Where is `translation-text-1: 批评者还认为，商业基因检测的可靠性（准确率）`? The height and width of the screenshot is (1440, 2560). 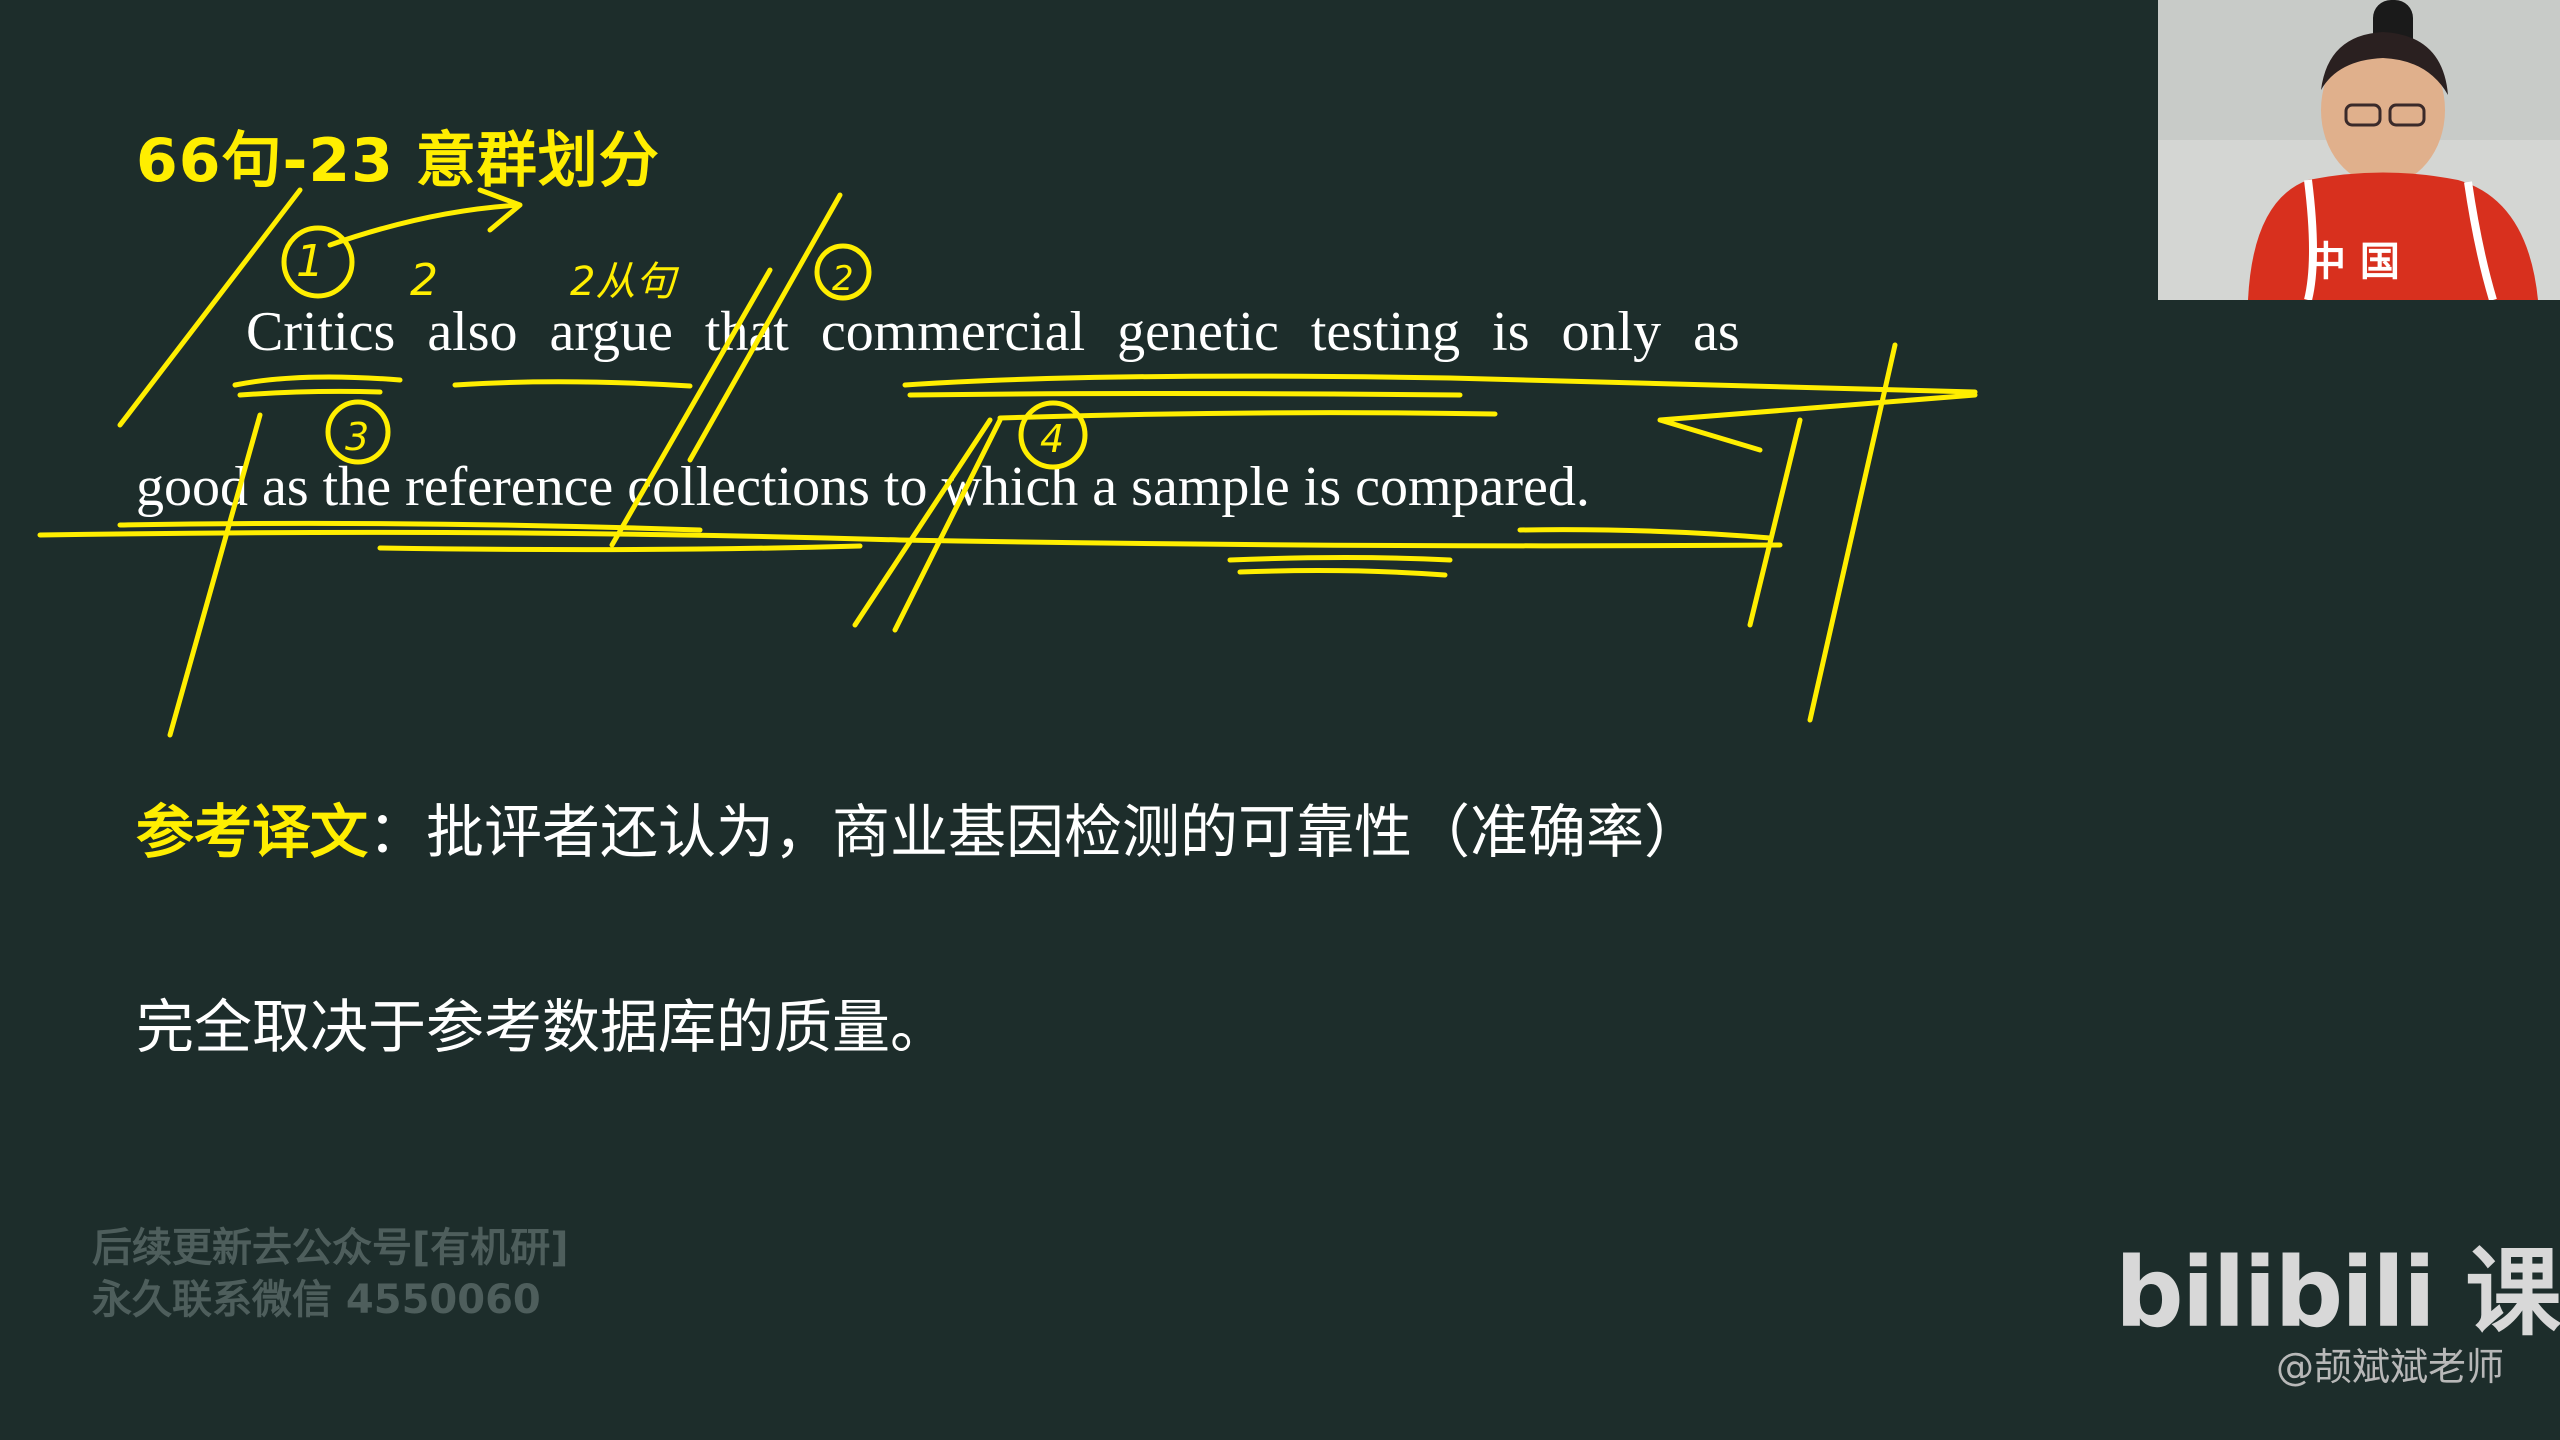
translation-text-1: 批评者还认为，商业基因检测的可靠性（准确率） is located at coordinates (1064, 832).